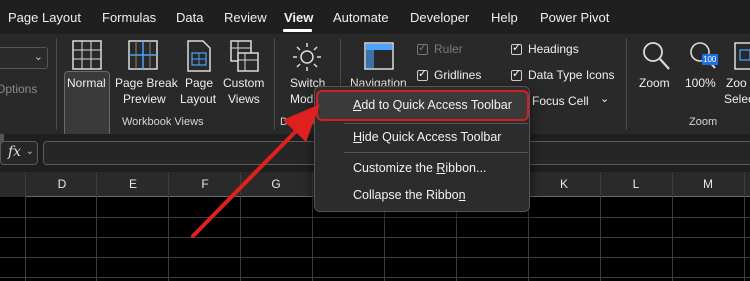 The height and width of the screenshot is (281, 750). Describe the element at coordinates (246, 181) in the screenshot. I see `arrow-shaft` at that location.